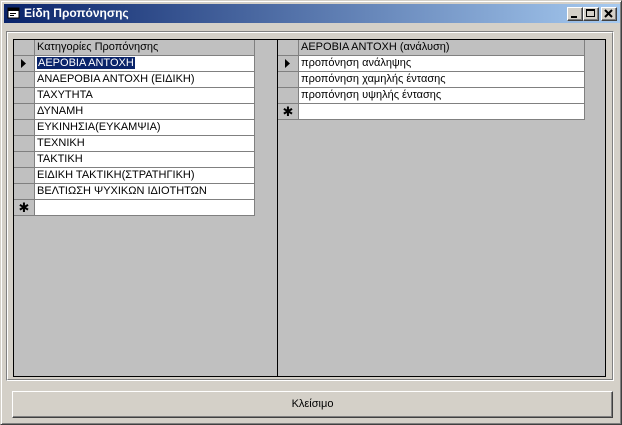  Describe the element at coordinates (575, 14) in the screenshot. I see `minimize-button` at that location.